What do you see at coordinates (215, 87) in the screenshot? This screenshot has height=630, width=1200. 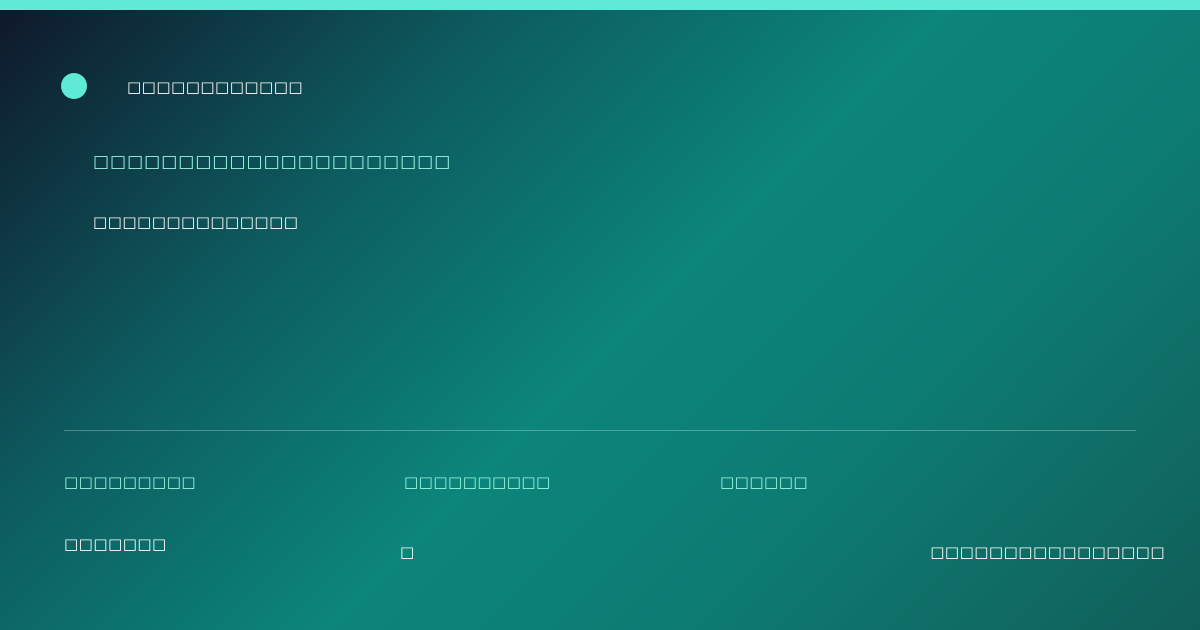 I see `brand-name: □□□□□□□□□□□□` at bounding box center [215, 87].